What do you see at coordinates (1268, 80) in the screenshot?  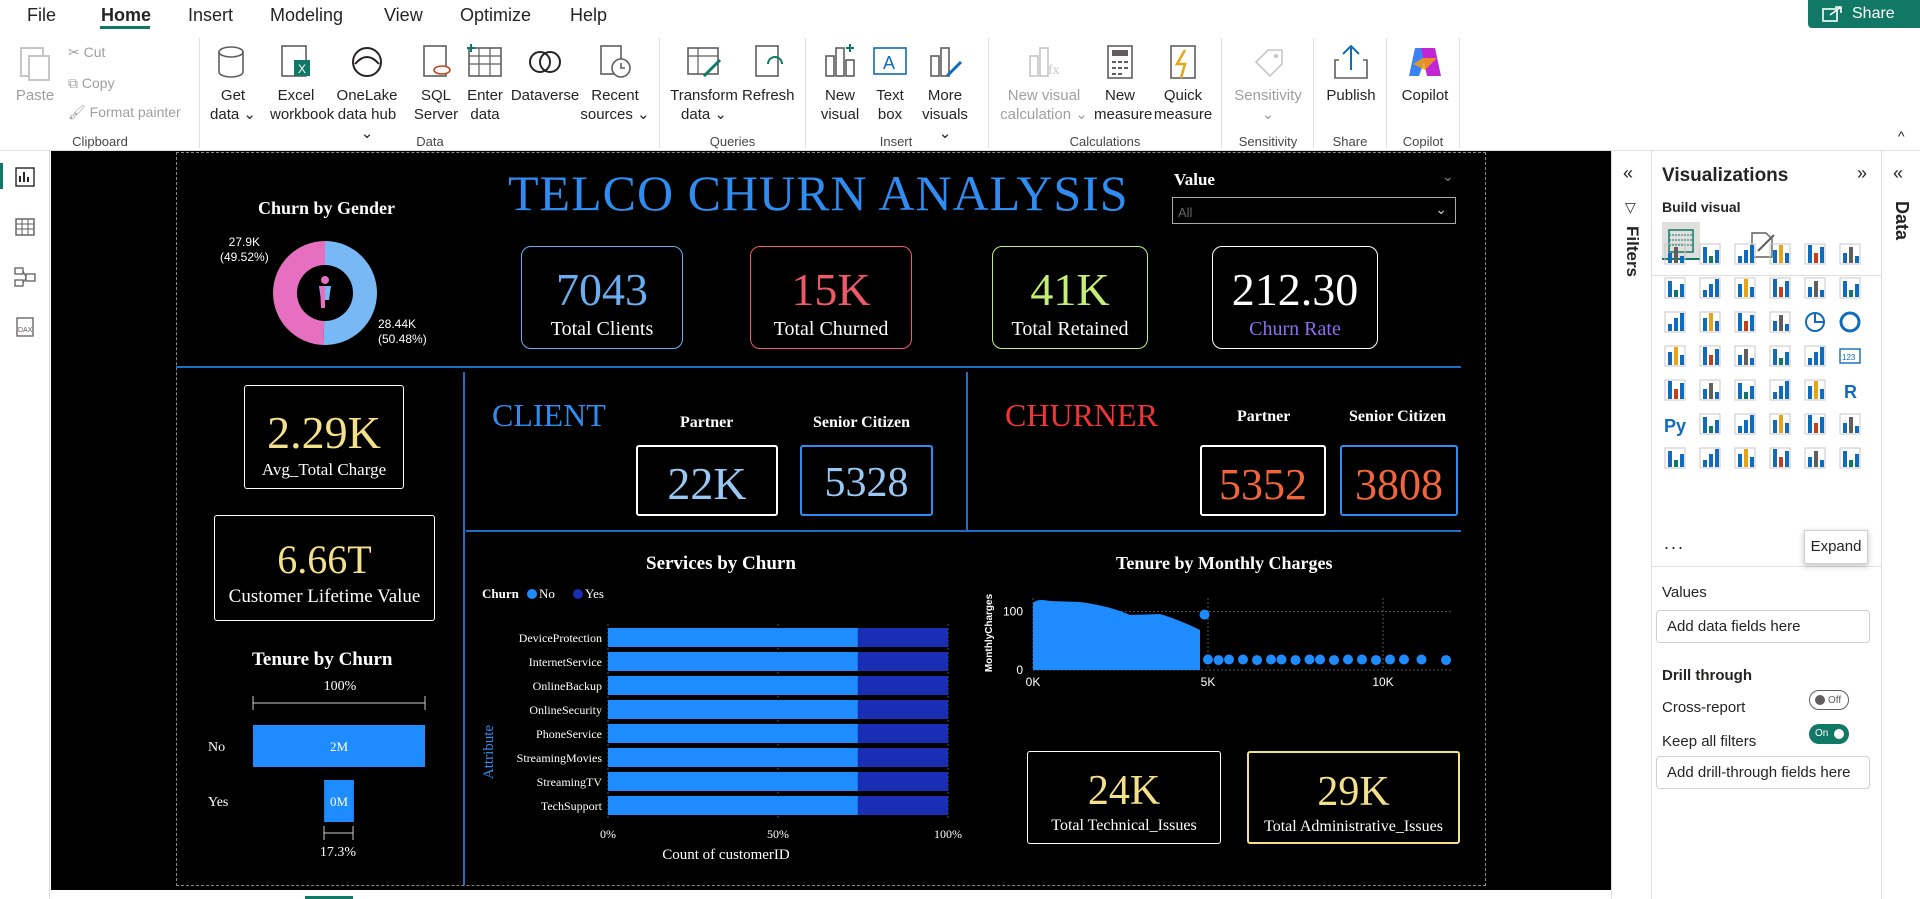 I see `sensitivity-button: Sensitivity ⌄` at bounding box center [1268, 80].